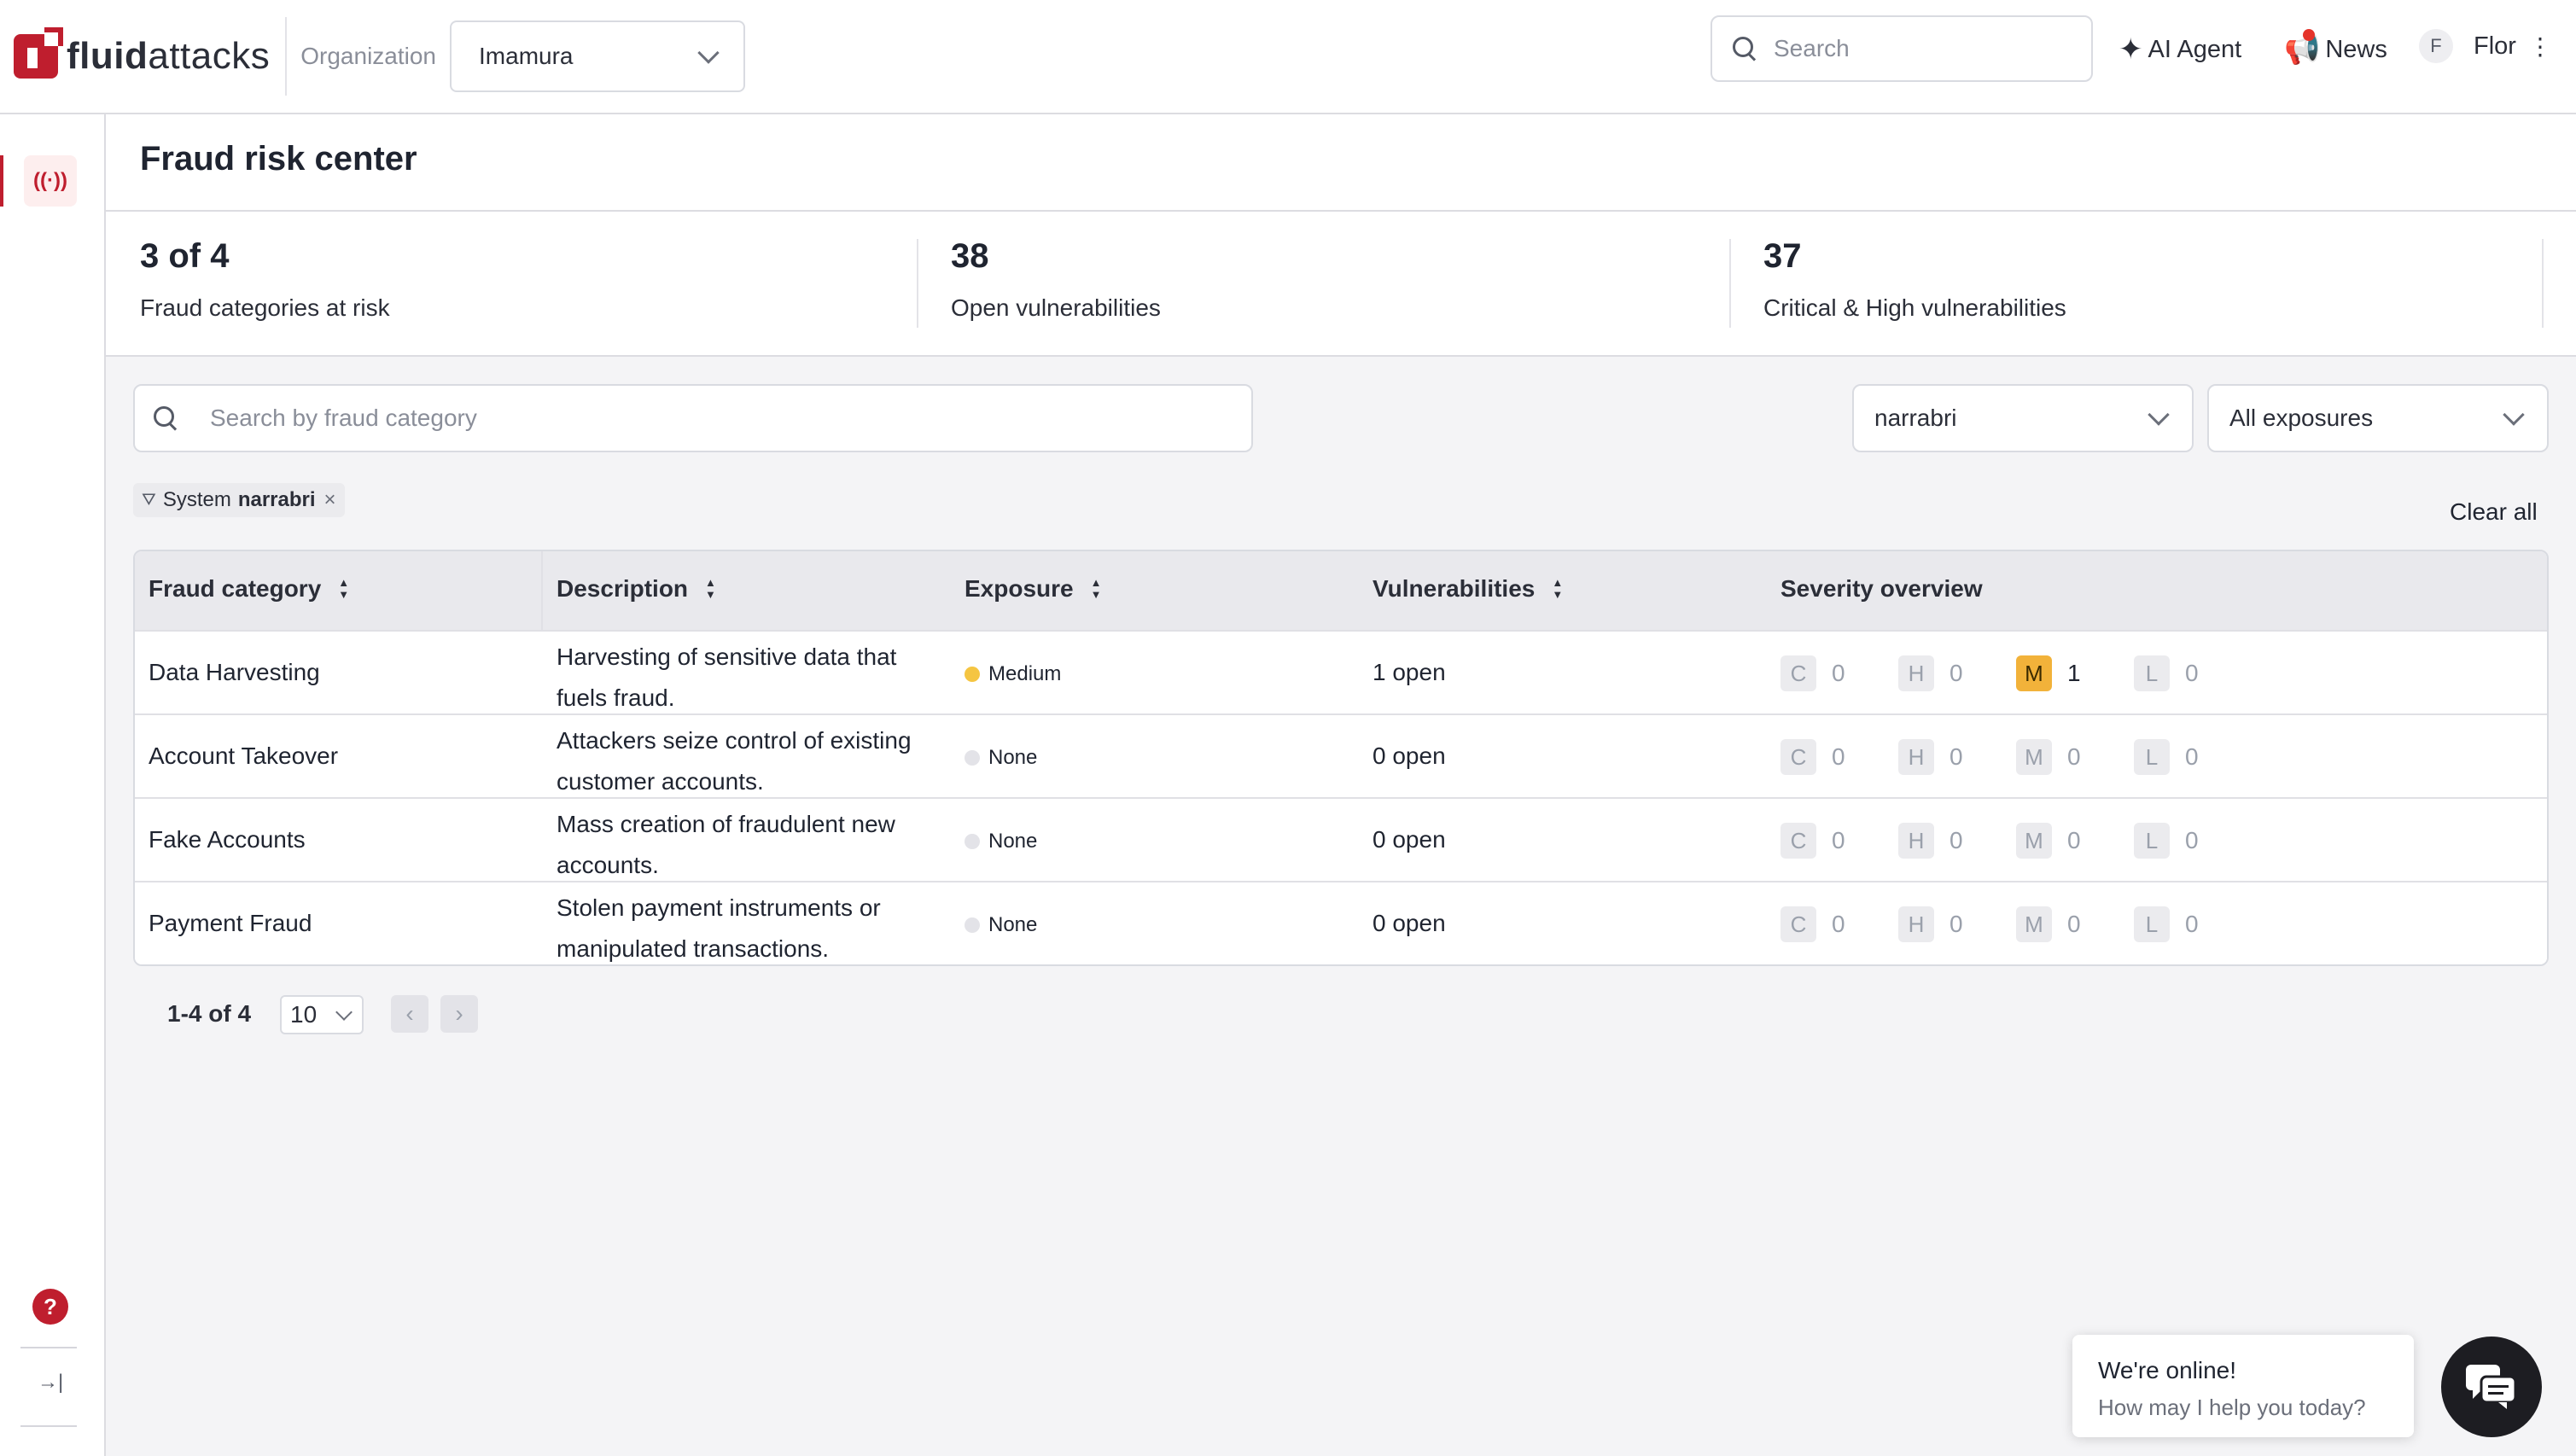 The image size is (2576, 1456). I want to click on exposure-select: All exposures, so click(2378, 418).